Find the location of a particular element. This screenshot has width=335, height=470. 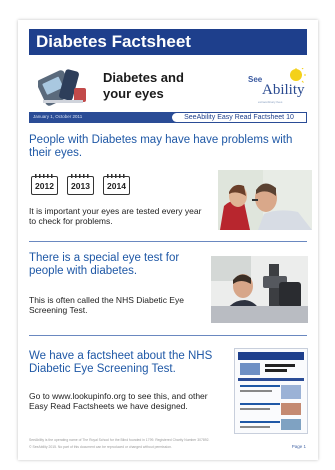

page-subtitle: Diabetes and your eyes is located at coordinates (143, 85).